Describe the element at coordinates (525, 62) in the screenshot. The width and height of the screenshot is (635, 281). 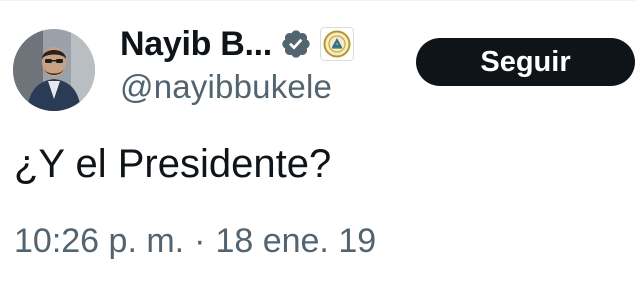
I see `follow-button: Seguir` at that location.